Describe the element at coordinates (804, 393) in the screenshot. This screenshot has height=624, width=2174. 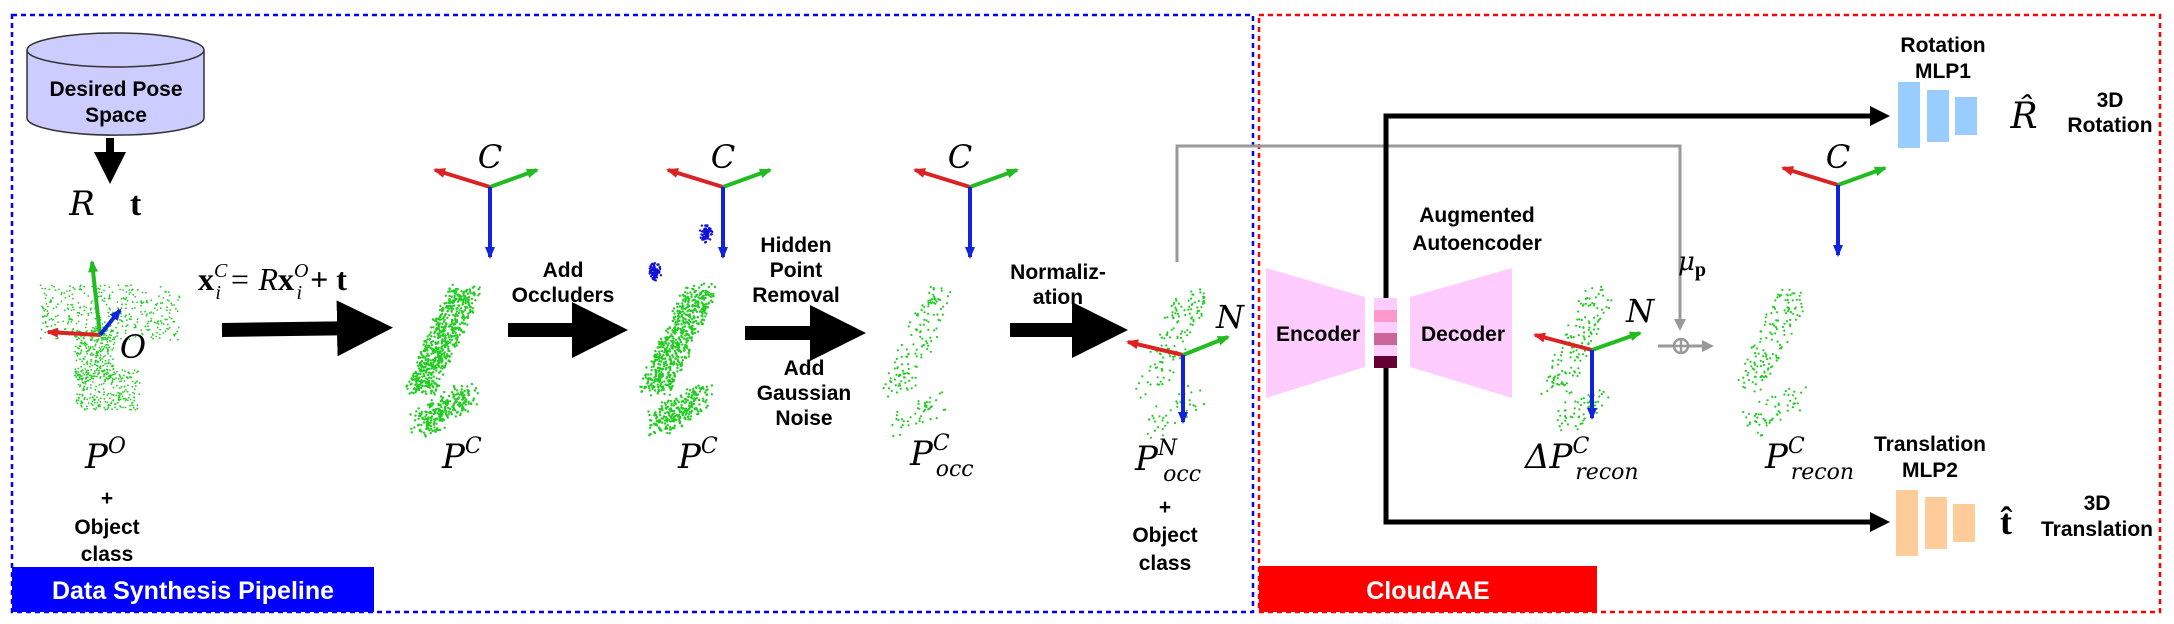
I see `step-noise-2: Gaussian` at that location.